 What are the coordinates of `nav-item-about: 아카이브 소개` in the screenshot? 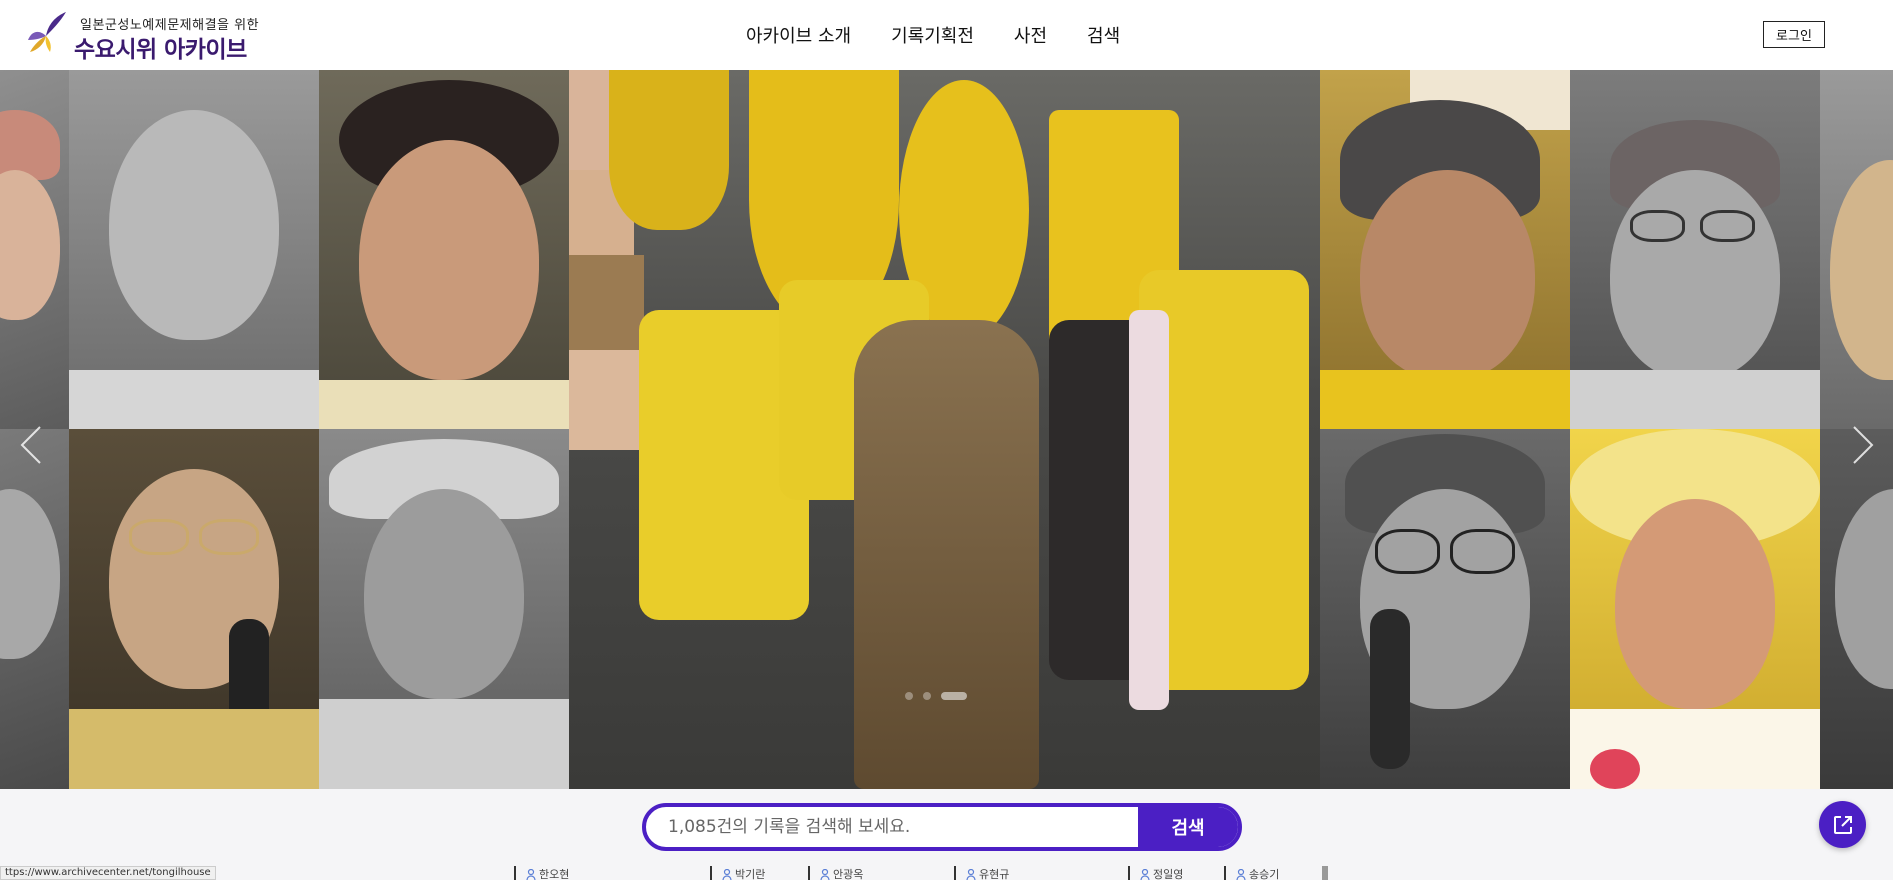 It's located at (798, 35).